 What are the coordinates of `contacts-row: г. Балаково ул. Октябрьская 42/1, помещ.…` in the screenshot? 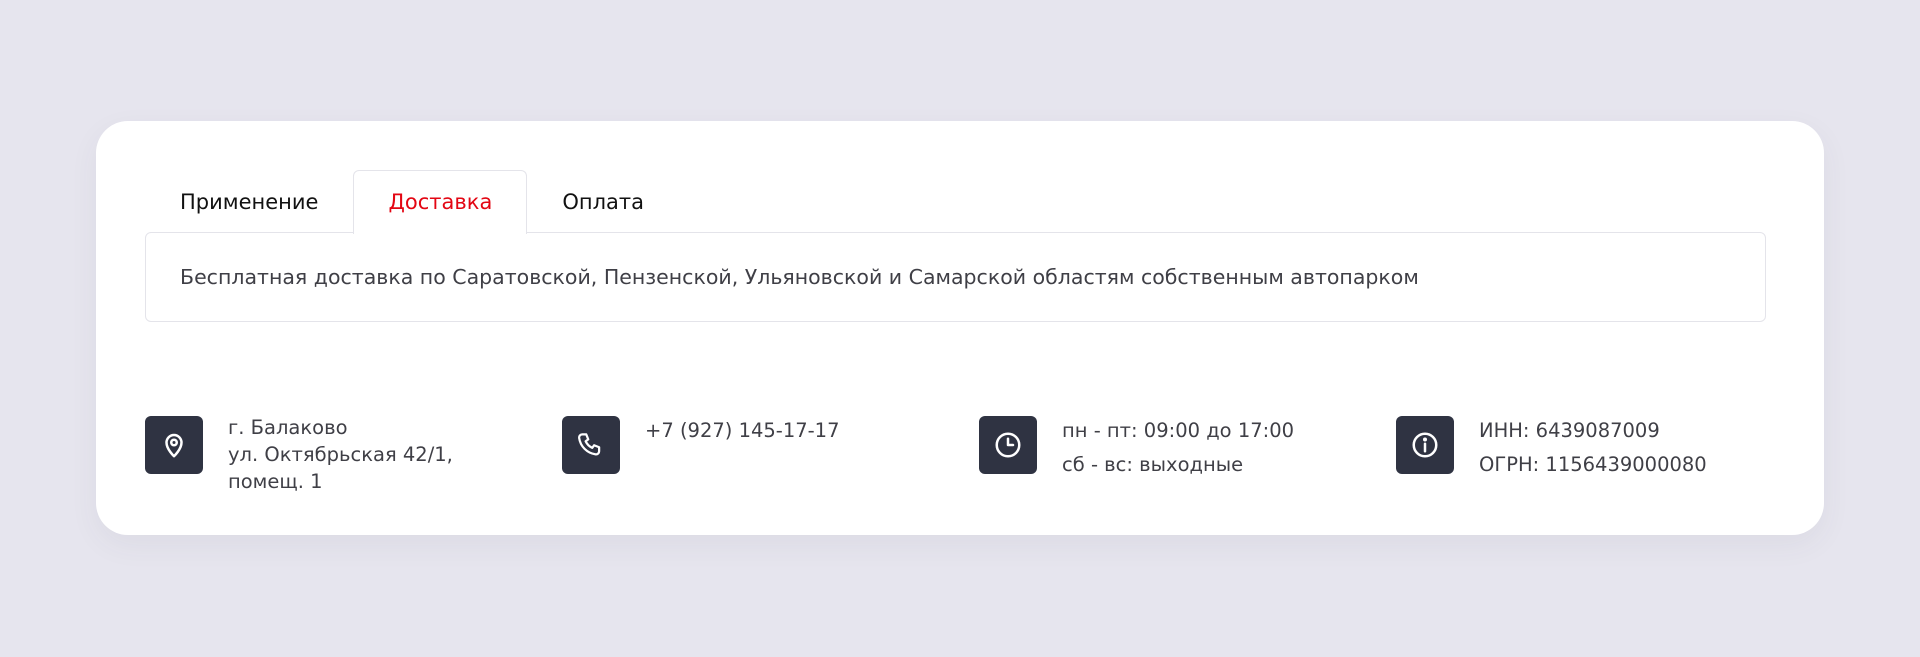 It's located at (975, 466).